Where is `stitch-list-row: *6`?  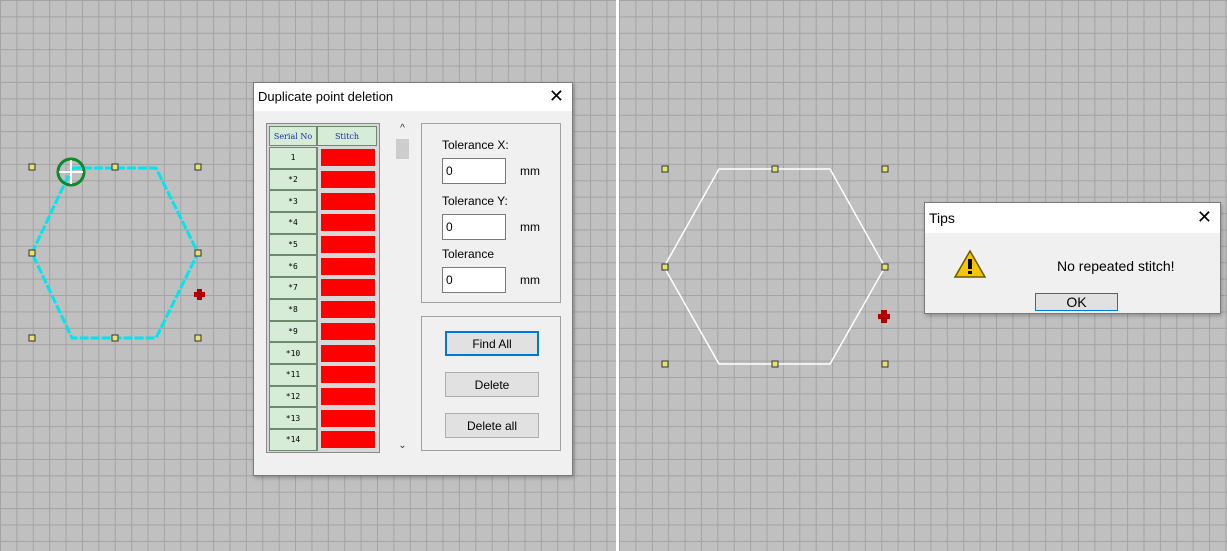 stitch-list-row: *6 is located at coordinates (323, 266).